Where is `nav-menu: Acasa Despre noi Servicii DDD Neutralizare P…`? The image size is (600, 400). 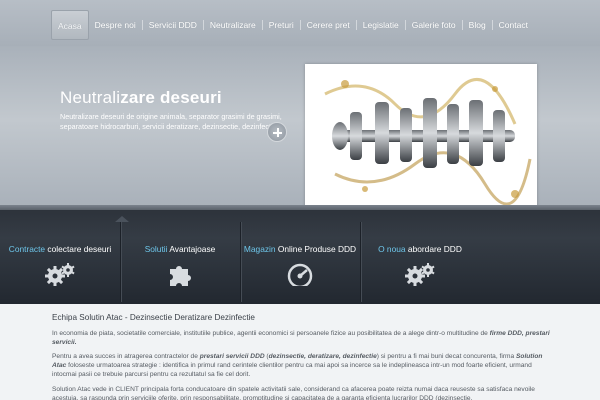 nav-menu: Acasa Despre noi Servicii DDD Neutralizare P… is located at coordinates (292, 25).